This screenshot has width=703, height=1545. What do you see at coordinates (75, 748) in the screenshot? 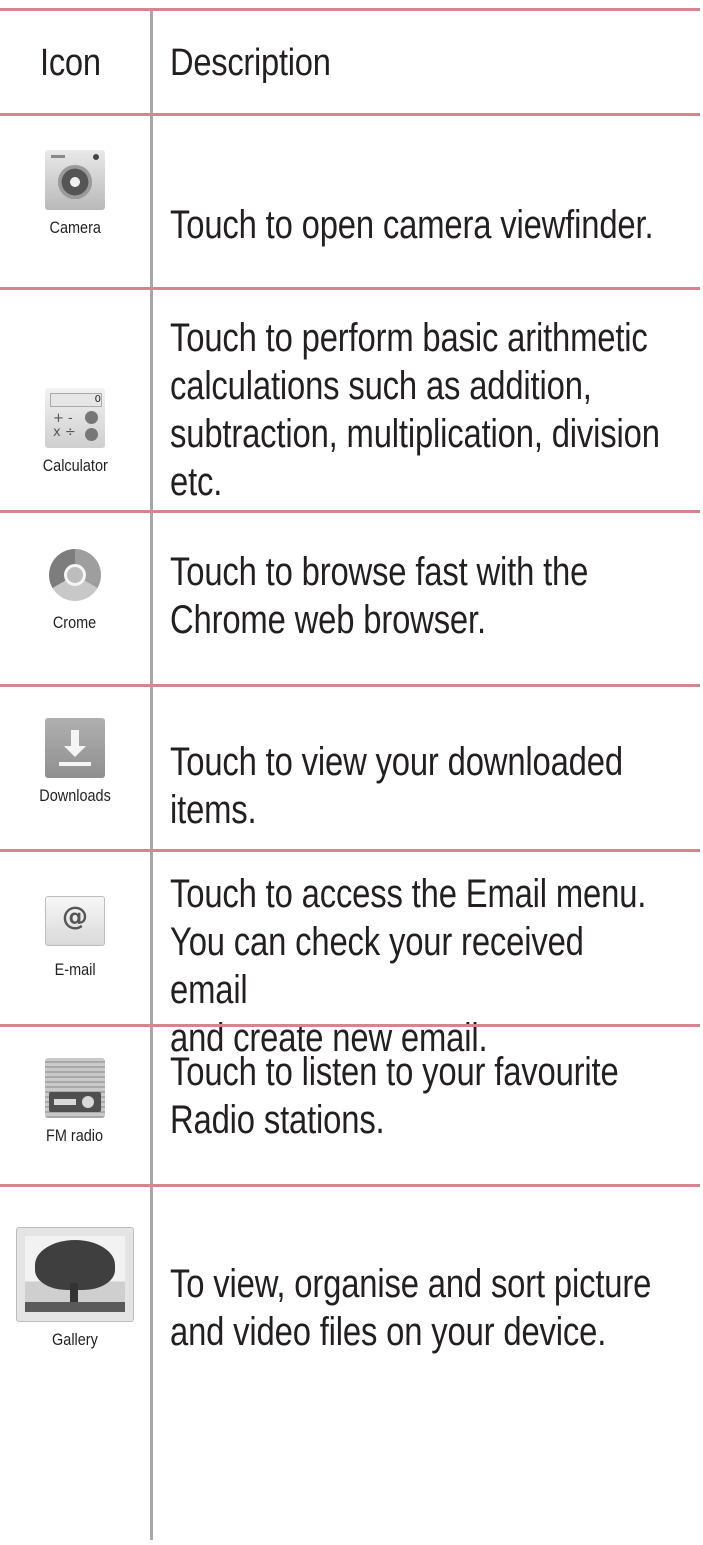
I see `download-icon` at bounding box center [75, 748].